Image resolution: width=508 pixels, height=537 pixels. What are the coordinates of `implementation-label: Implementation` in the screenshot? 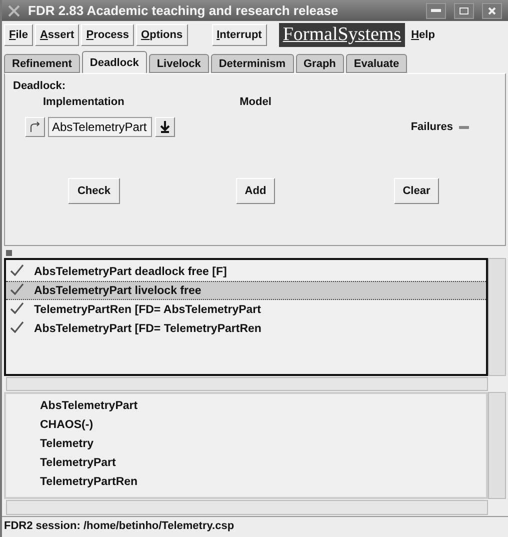 It's located at (84, 103).